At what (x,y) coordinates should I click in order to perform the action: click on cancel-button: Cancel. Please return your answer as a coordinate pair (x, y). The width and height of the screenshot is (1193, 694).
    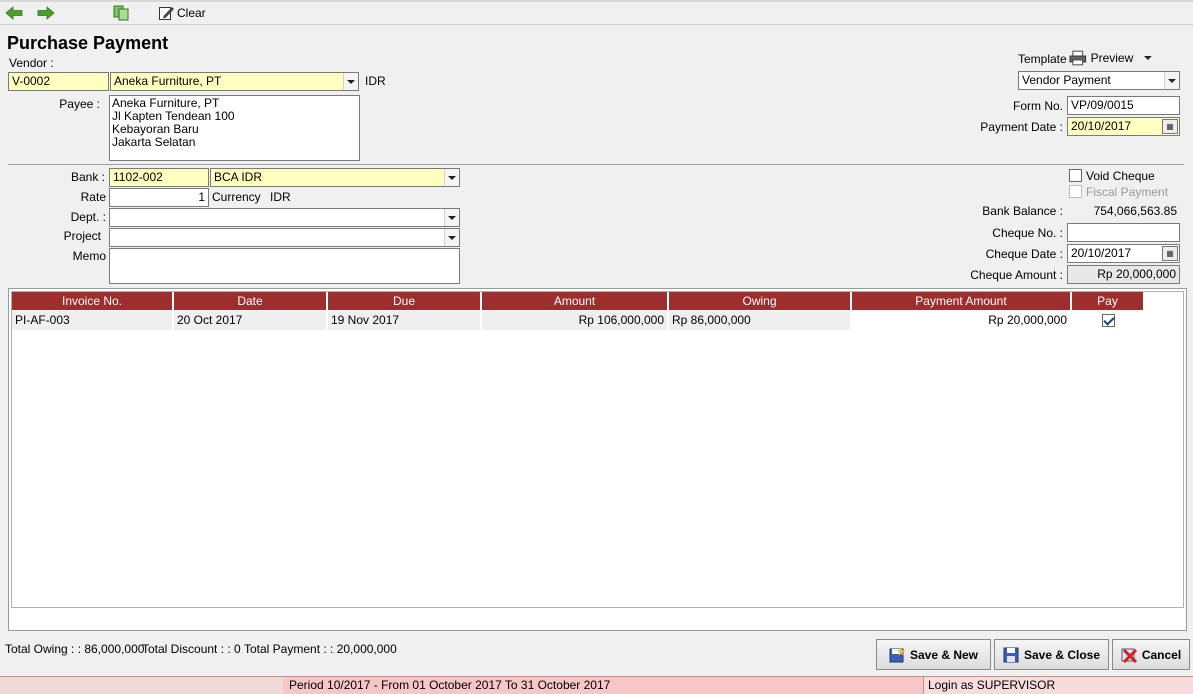
    Looking at the image, I should click on (1151, 654).